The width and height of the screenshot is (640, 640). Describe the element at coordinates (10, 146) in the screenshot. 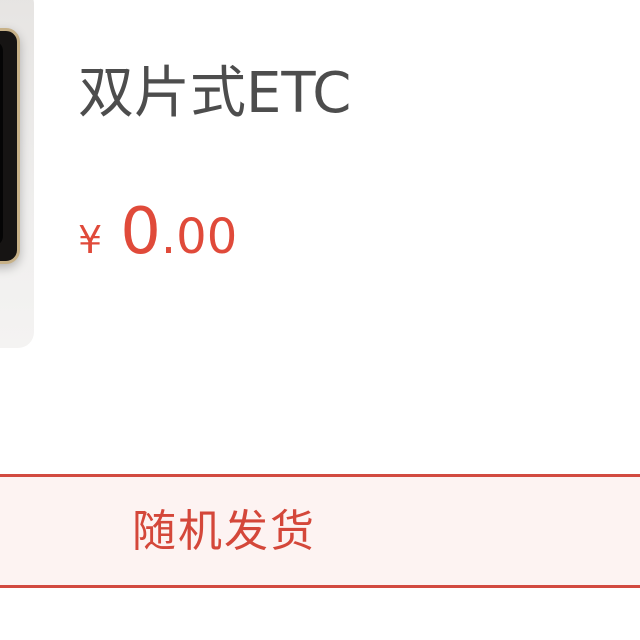

I see `etc-device-image` at that location.